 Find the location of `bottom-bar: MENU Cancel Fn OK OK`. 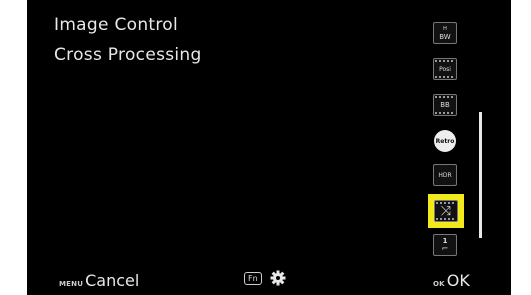

bottom-bar: MENU Cancel Fn OK OK is located at coordinates (269, 280).